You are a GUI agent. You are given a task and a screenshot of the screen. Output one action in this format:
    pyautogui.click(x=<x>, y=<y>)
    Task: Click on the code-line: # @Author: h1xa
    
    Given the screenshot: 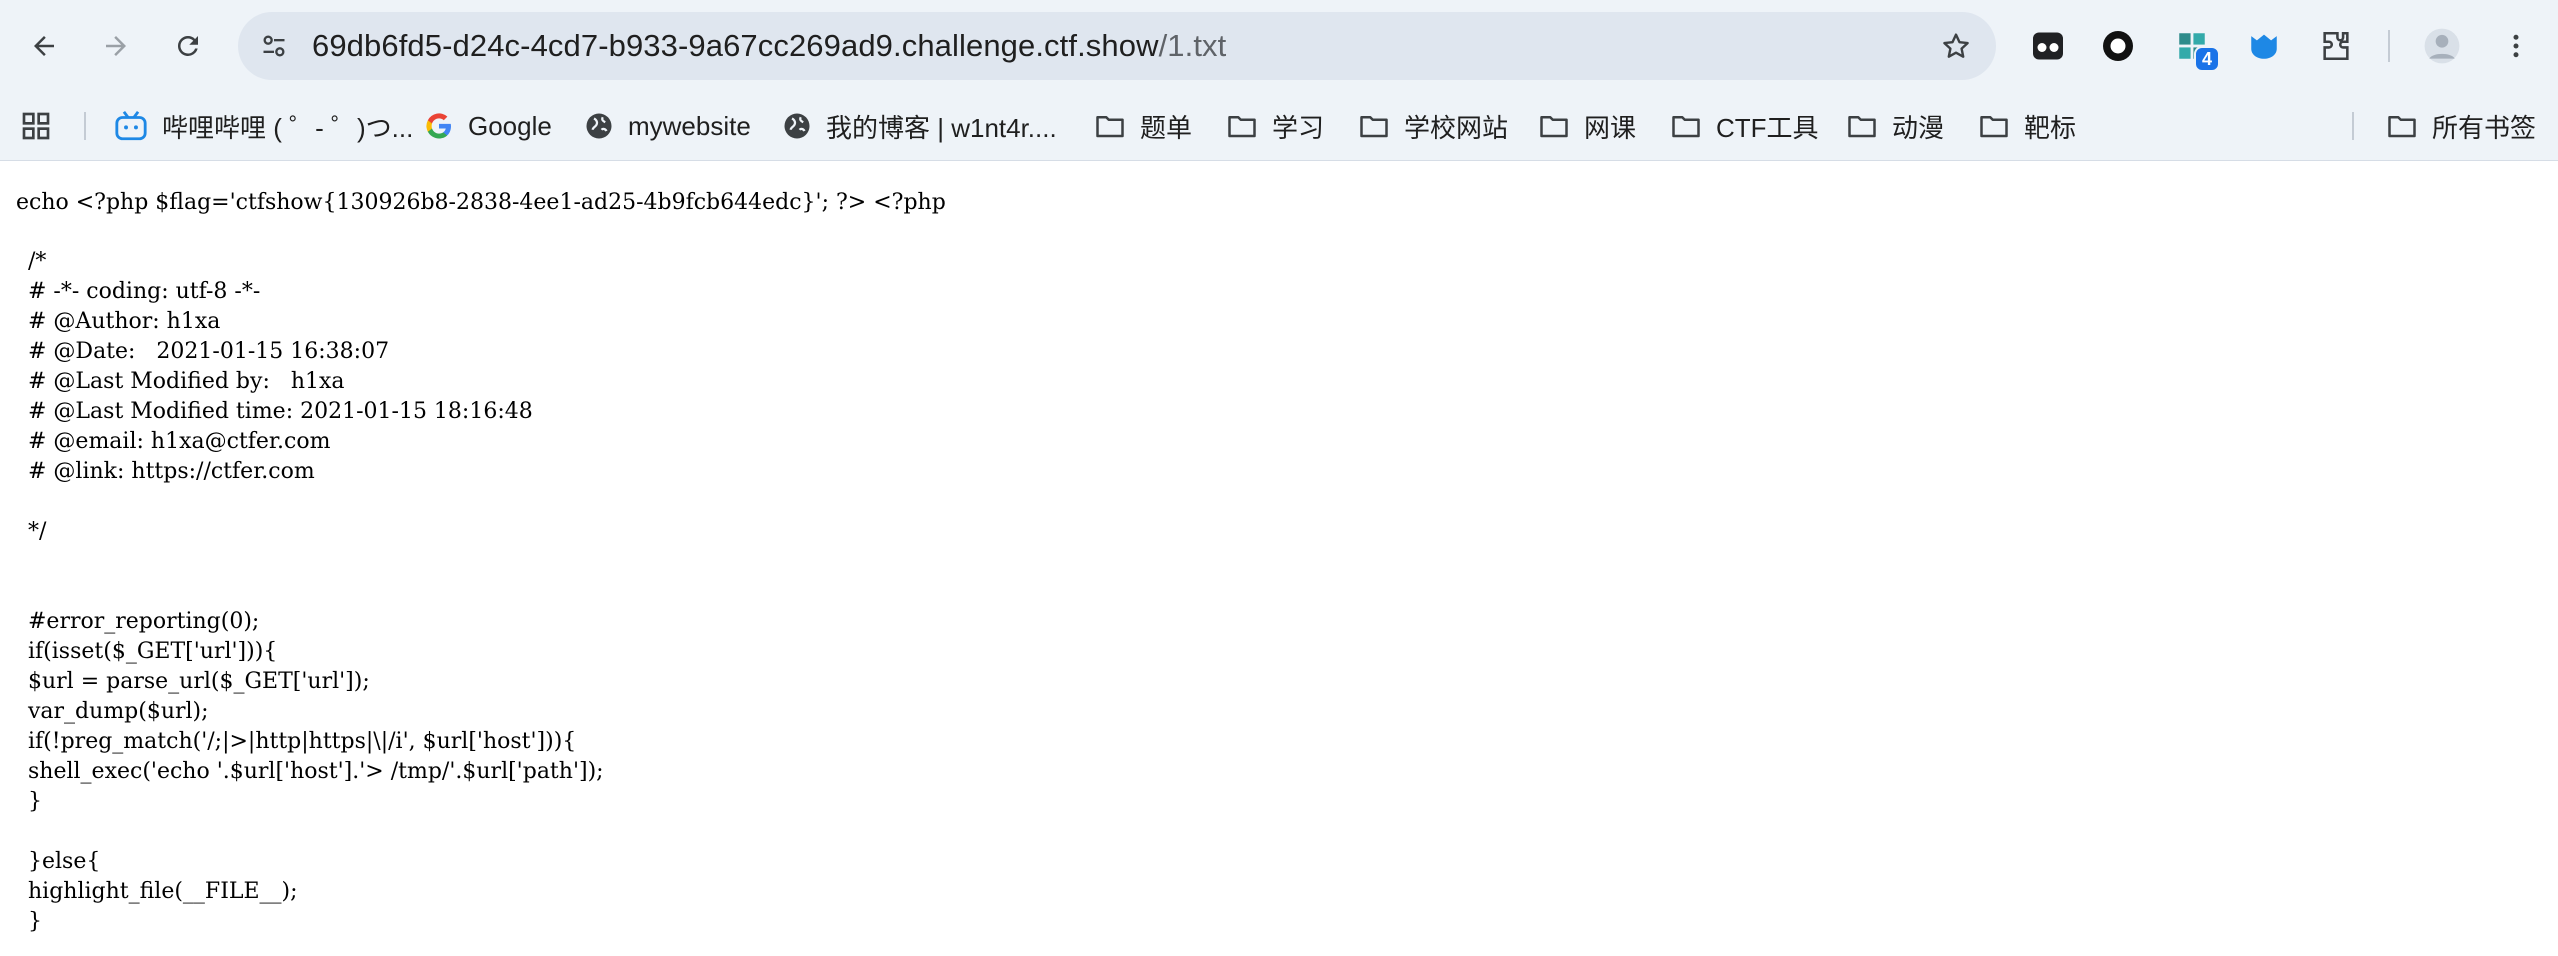 What is the action you would take?
    pyautogui.click(x=124, y=321)
    